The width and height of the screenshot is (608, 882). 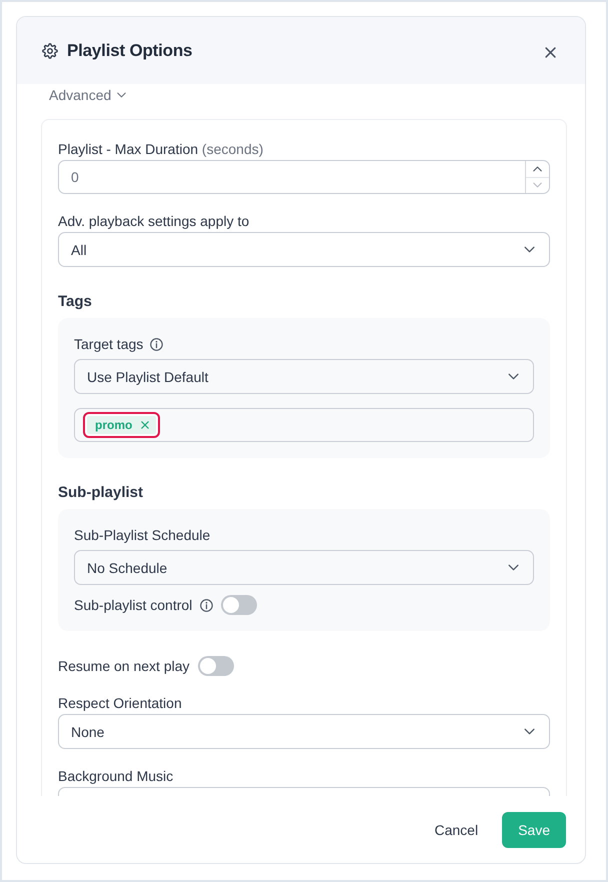 What do you see at coordinates (304, 731) in the screenshot?
I see `dropdown: None` at bounding box center [304, 731].